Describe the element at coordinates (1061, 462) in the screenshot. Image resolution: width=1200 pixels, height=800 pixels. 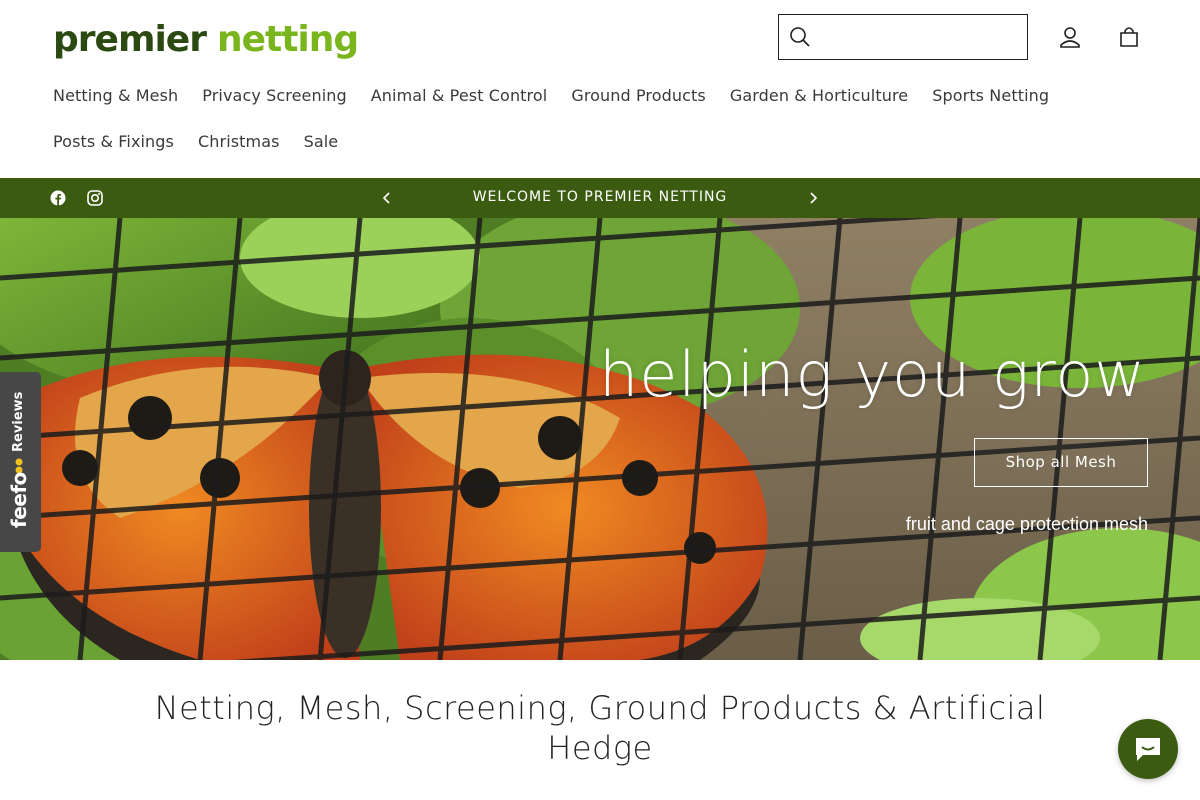
I see `shop-all-mesh-button: Shop all Mesh` at that location.